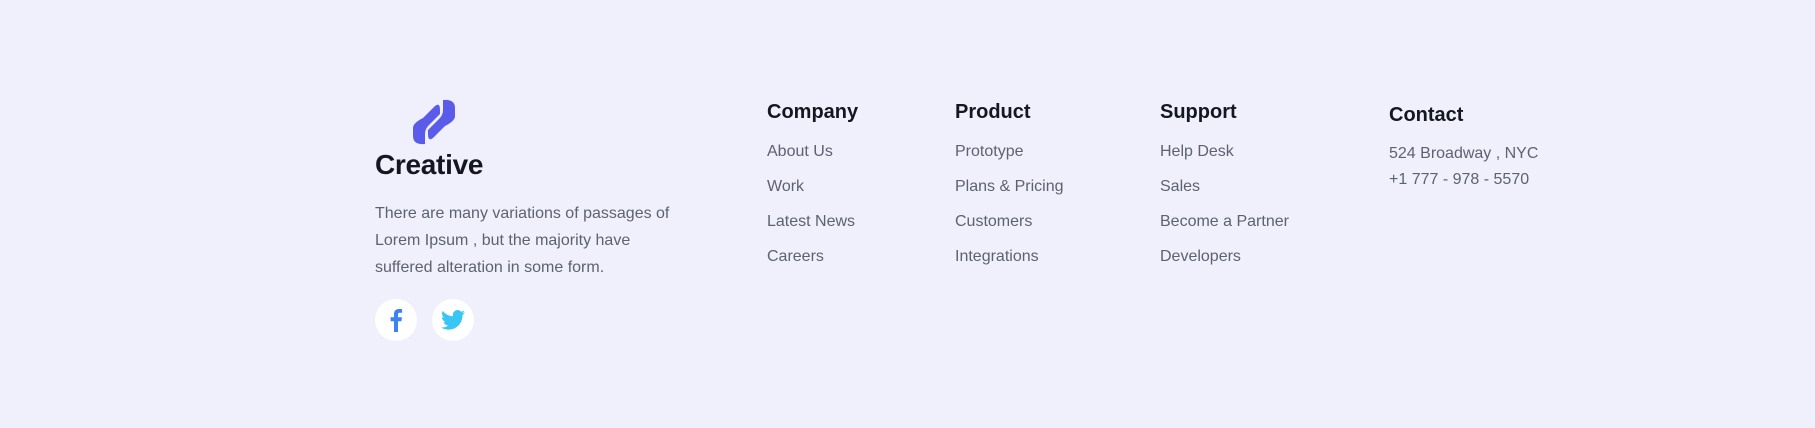  What do you see at coordinates (1224, 221) in the screenshot?
I see `footer-link-become-partner: Become a Partner` at bounding box center [1224, 221].